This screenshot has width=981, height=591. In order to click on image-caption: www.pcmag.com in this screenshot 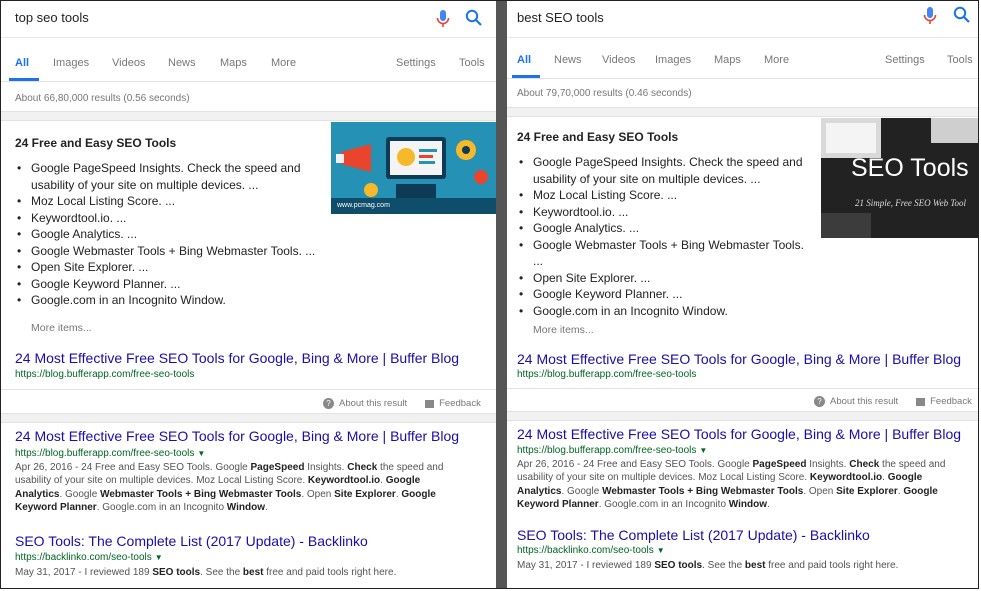, I will do `click(363, 205)`.